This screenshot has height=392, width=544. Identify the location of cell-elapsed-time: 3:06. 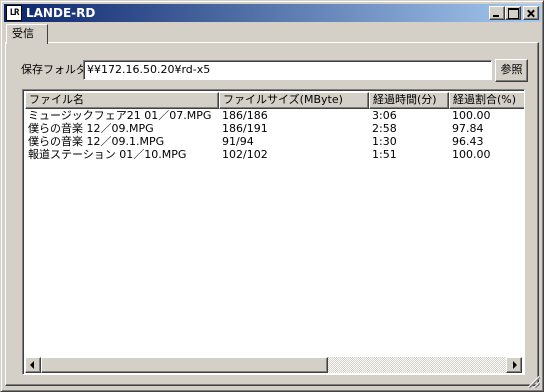
(384, 115).